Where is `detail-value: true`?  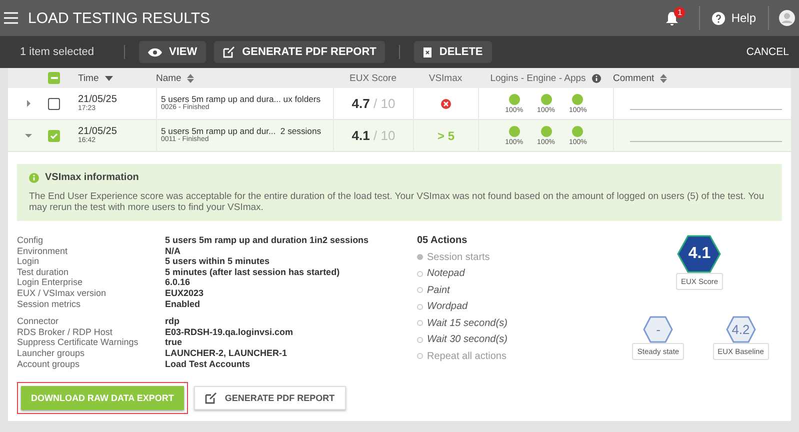 detail-value: true is located at coordinates (174, 342).